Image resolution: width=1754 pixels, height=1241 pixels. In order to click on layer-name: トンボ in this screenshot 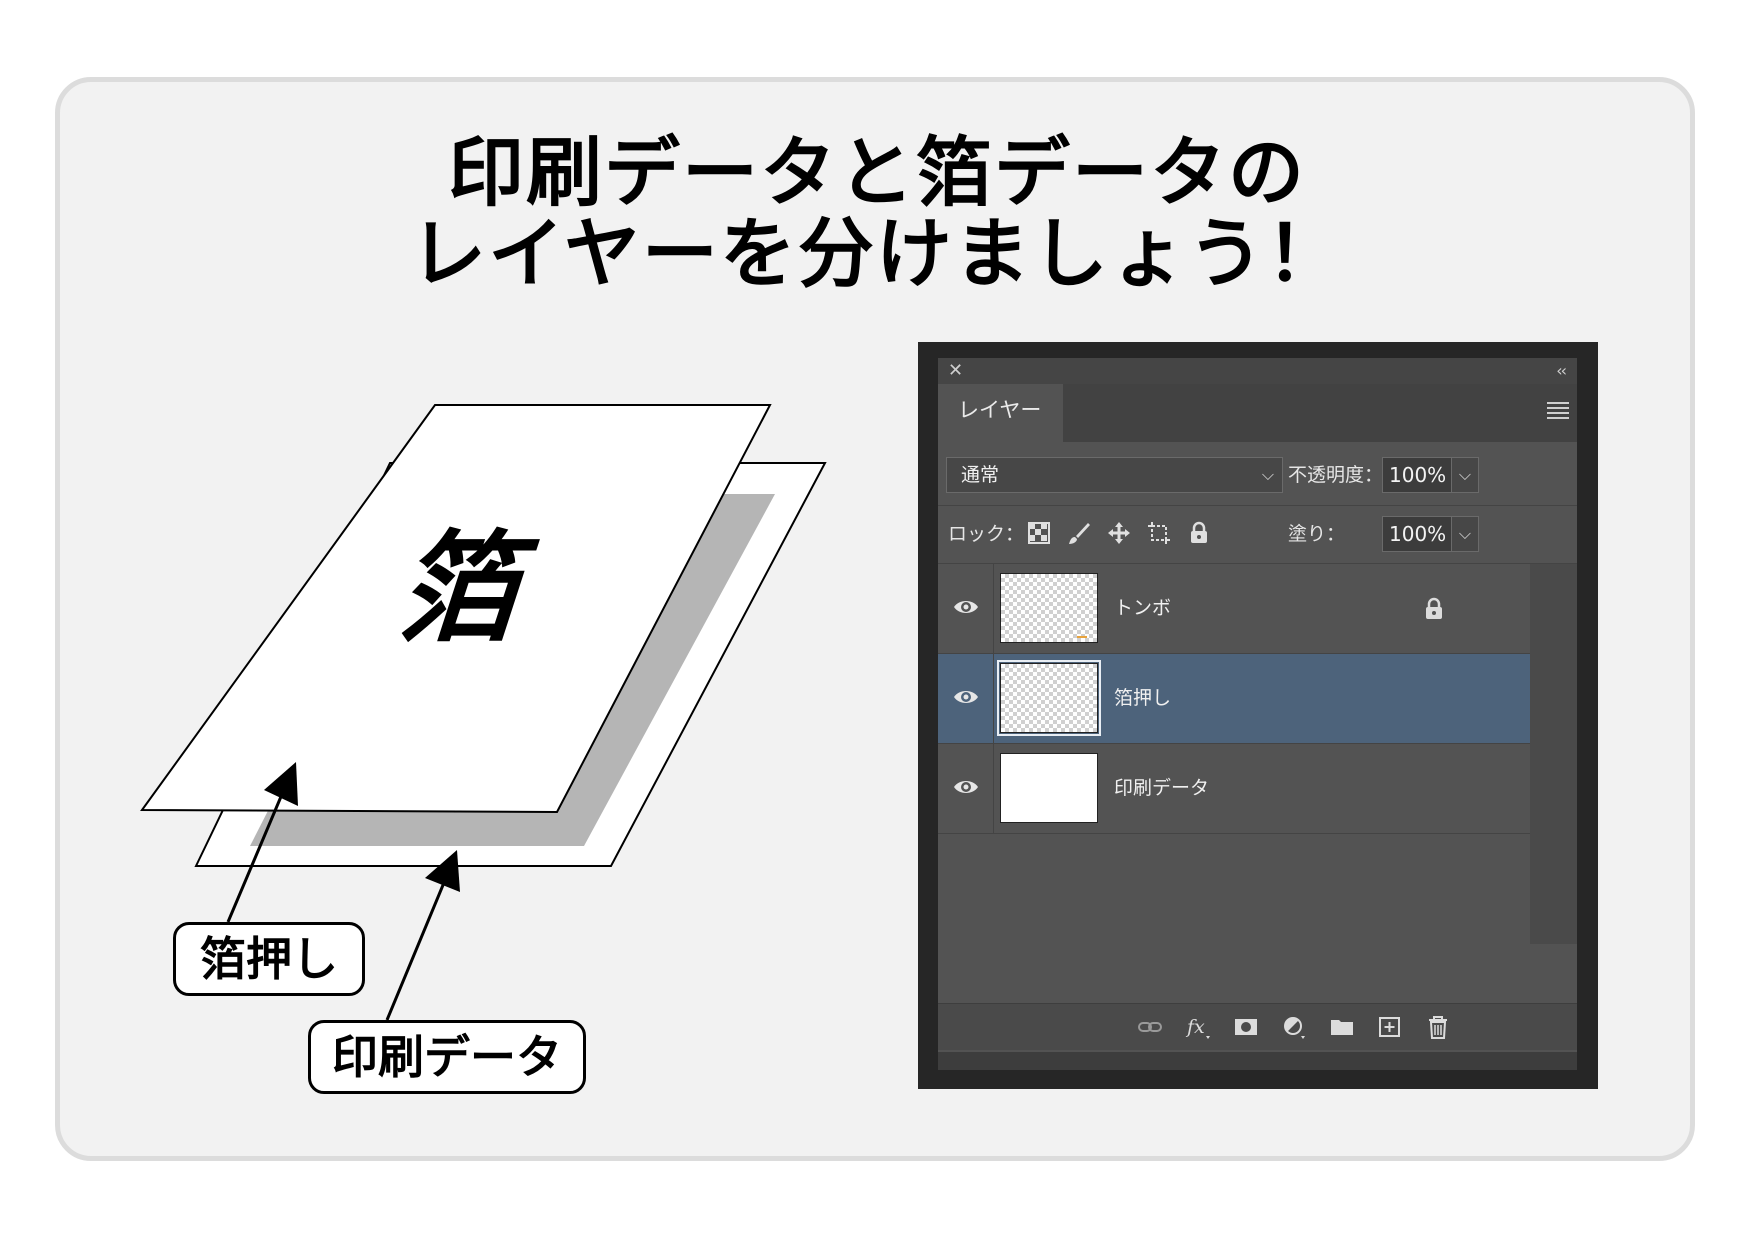, I will do `click(1142, 608)`.